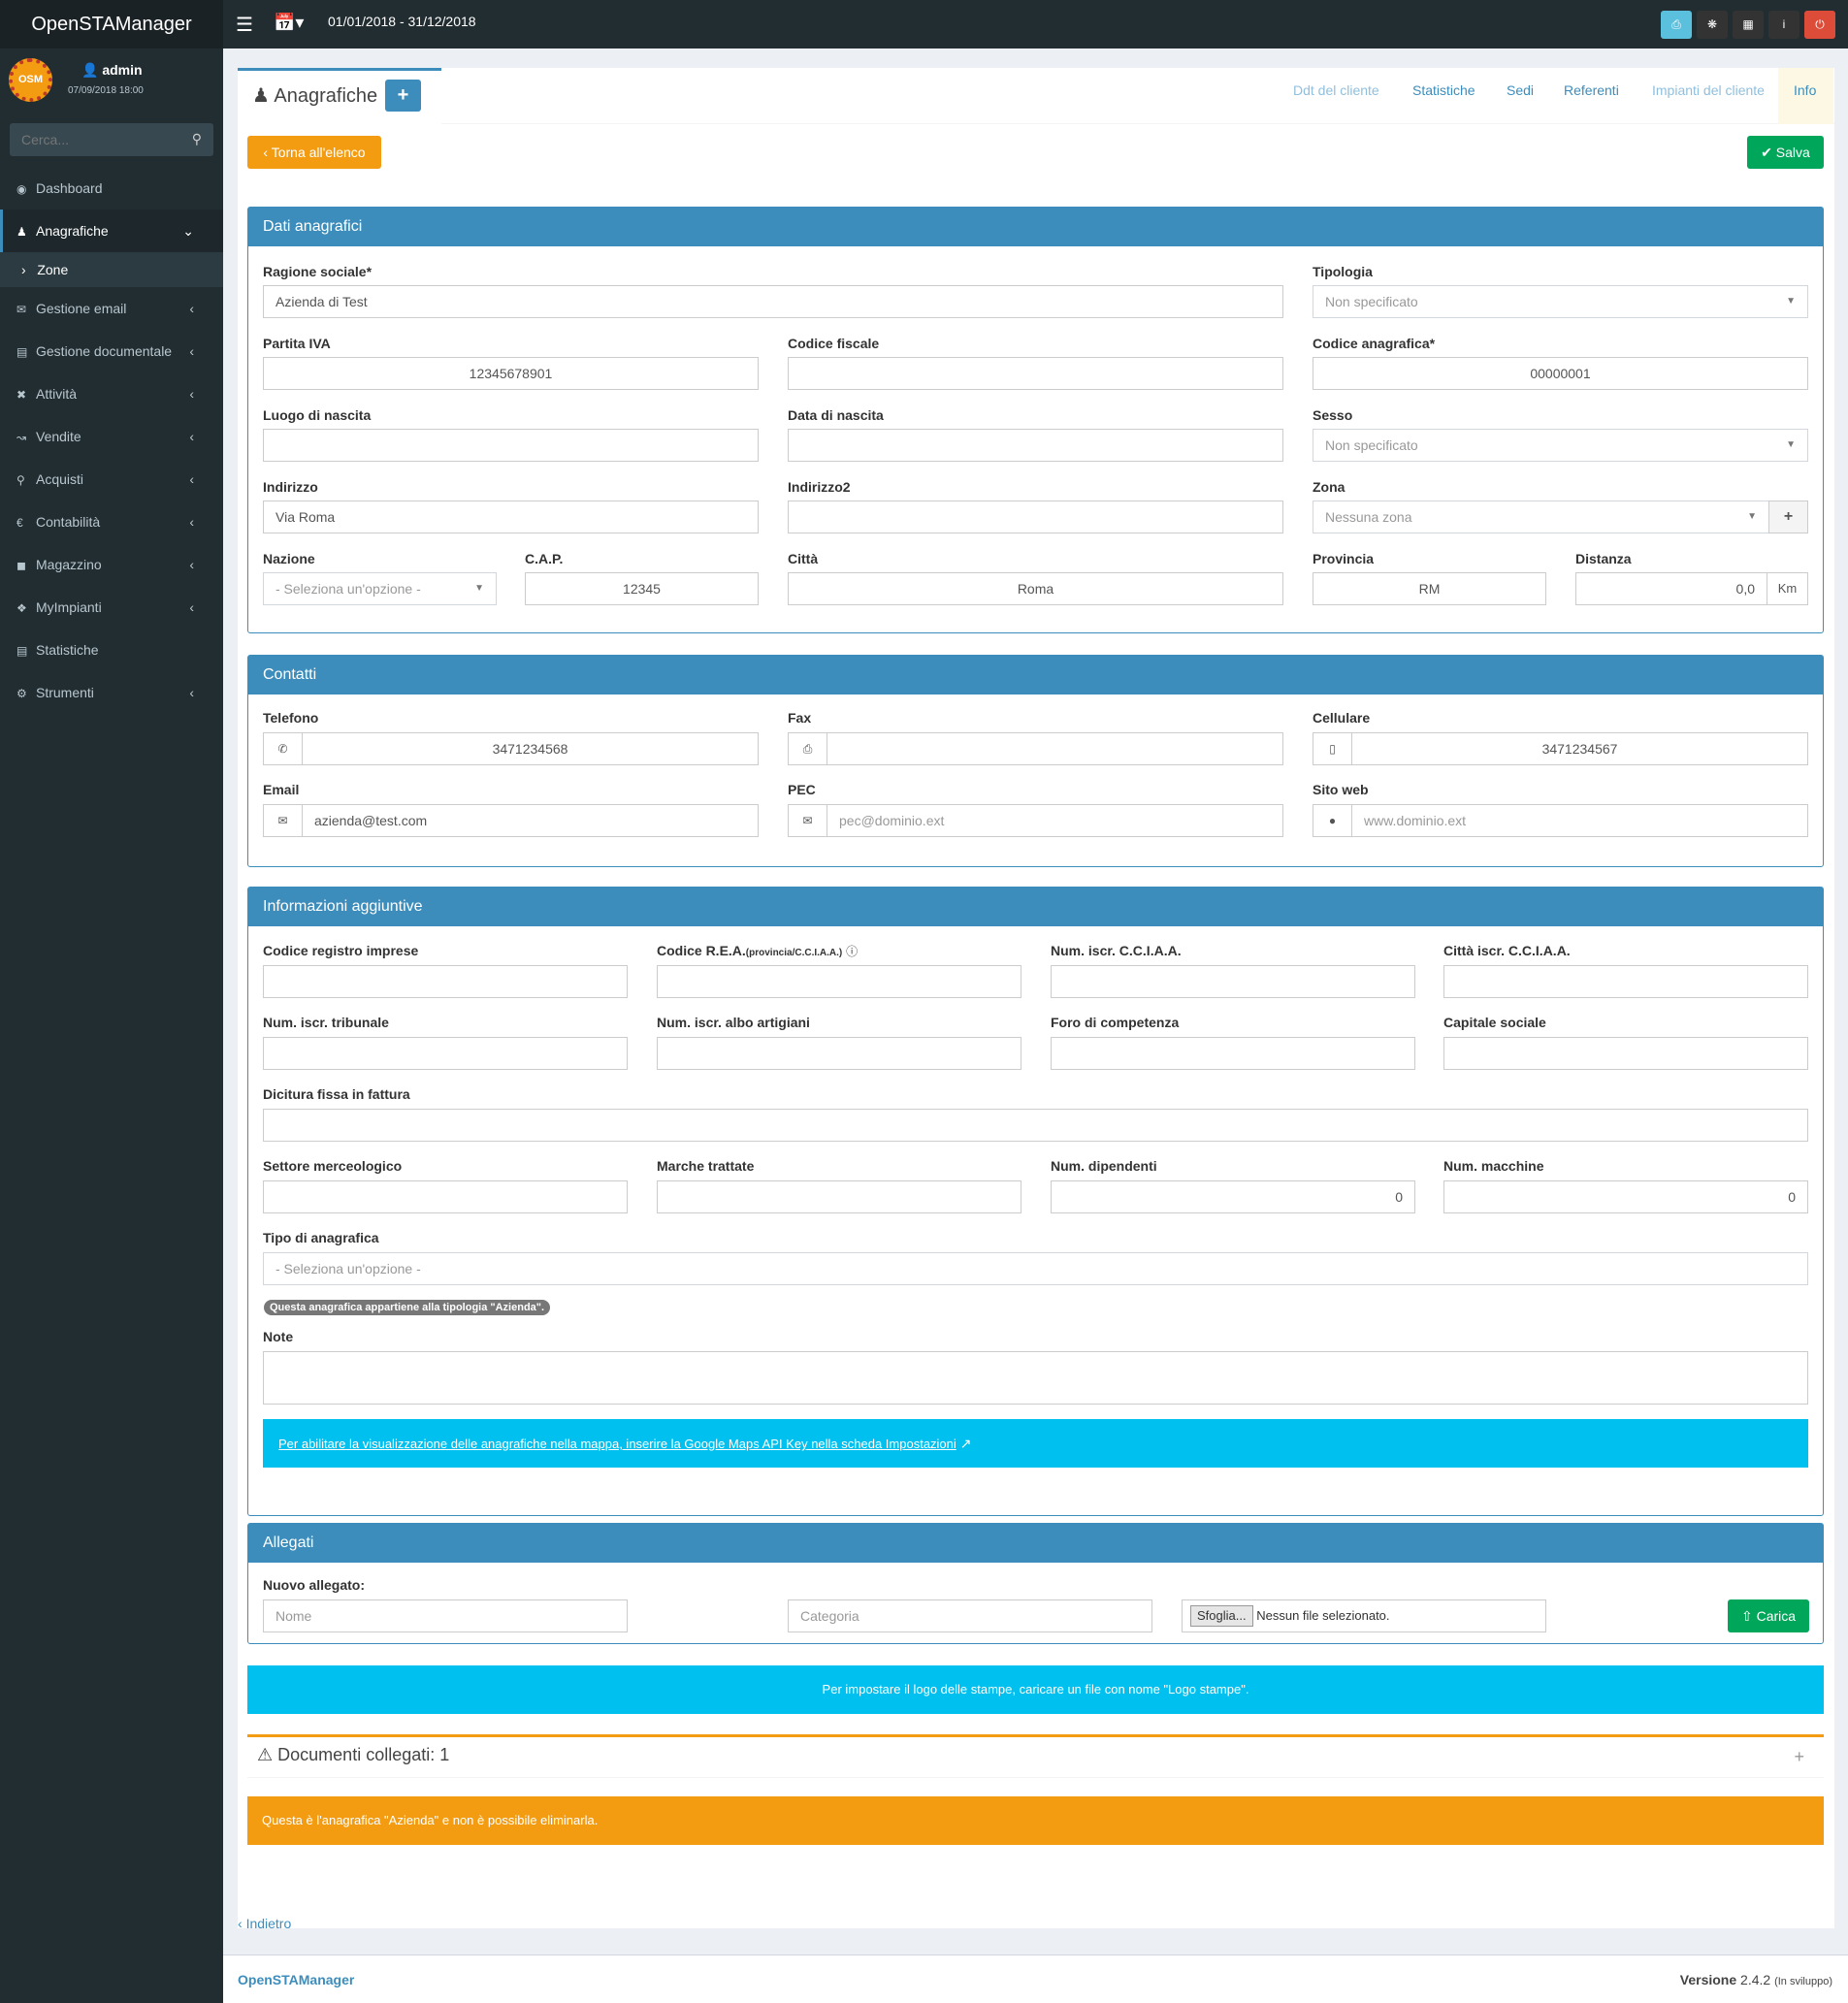  I want to click on add-anagrafica-button: +, so click(403, 96).